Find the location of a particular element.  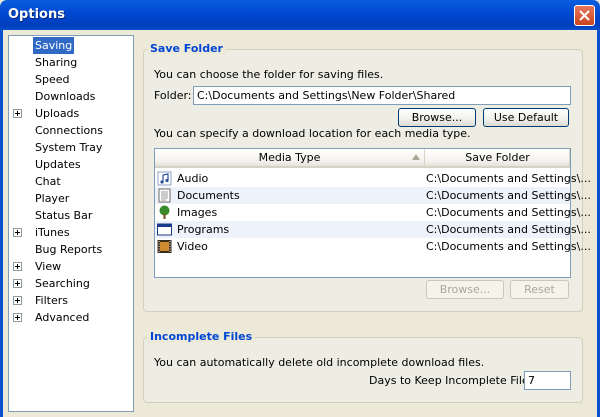

close-button is located at coordinates (584, 15).